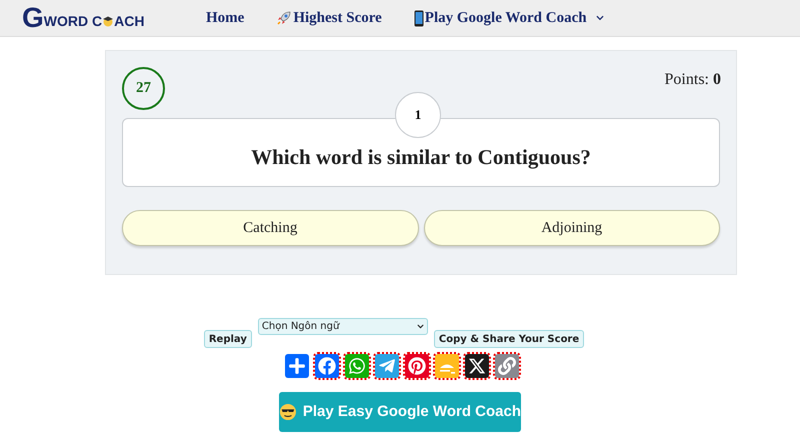 This screenshot has height=443, width=800. I want to click on nav-link: Play Google Word Coach, so click(509, 18).